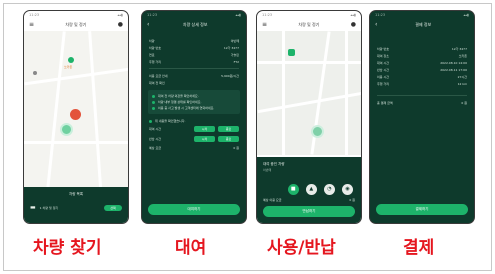  What do you see at coordinates (272, 200) in the screenshot?
I see `fee-label: 예상 이용 요금` at bounding box center [272, 200].